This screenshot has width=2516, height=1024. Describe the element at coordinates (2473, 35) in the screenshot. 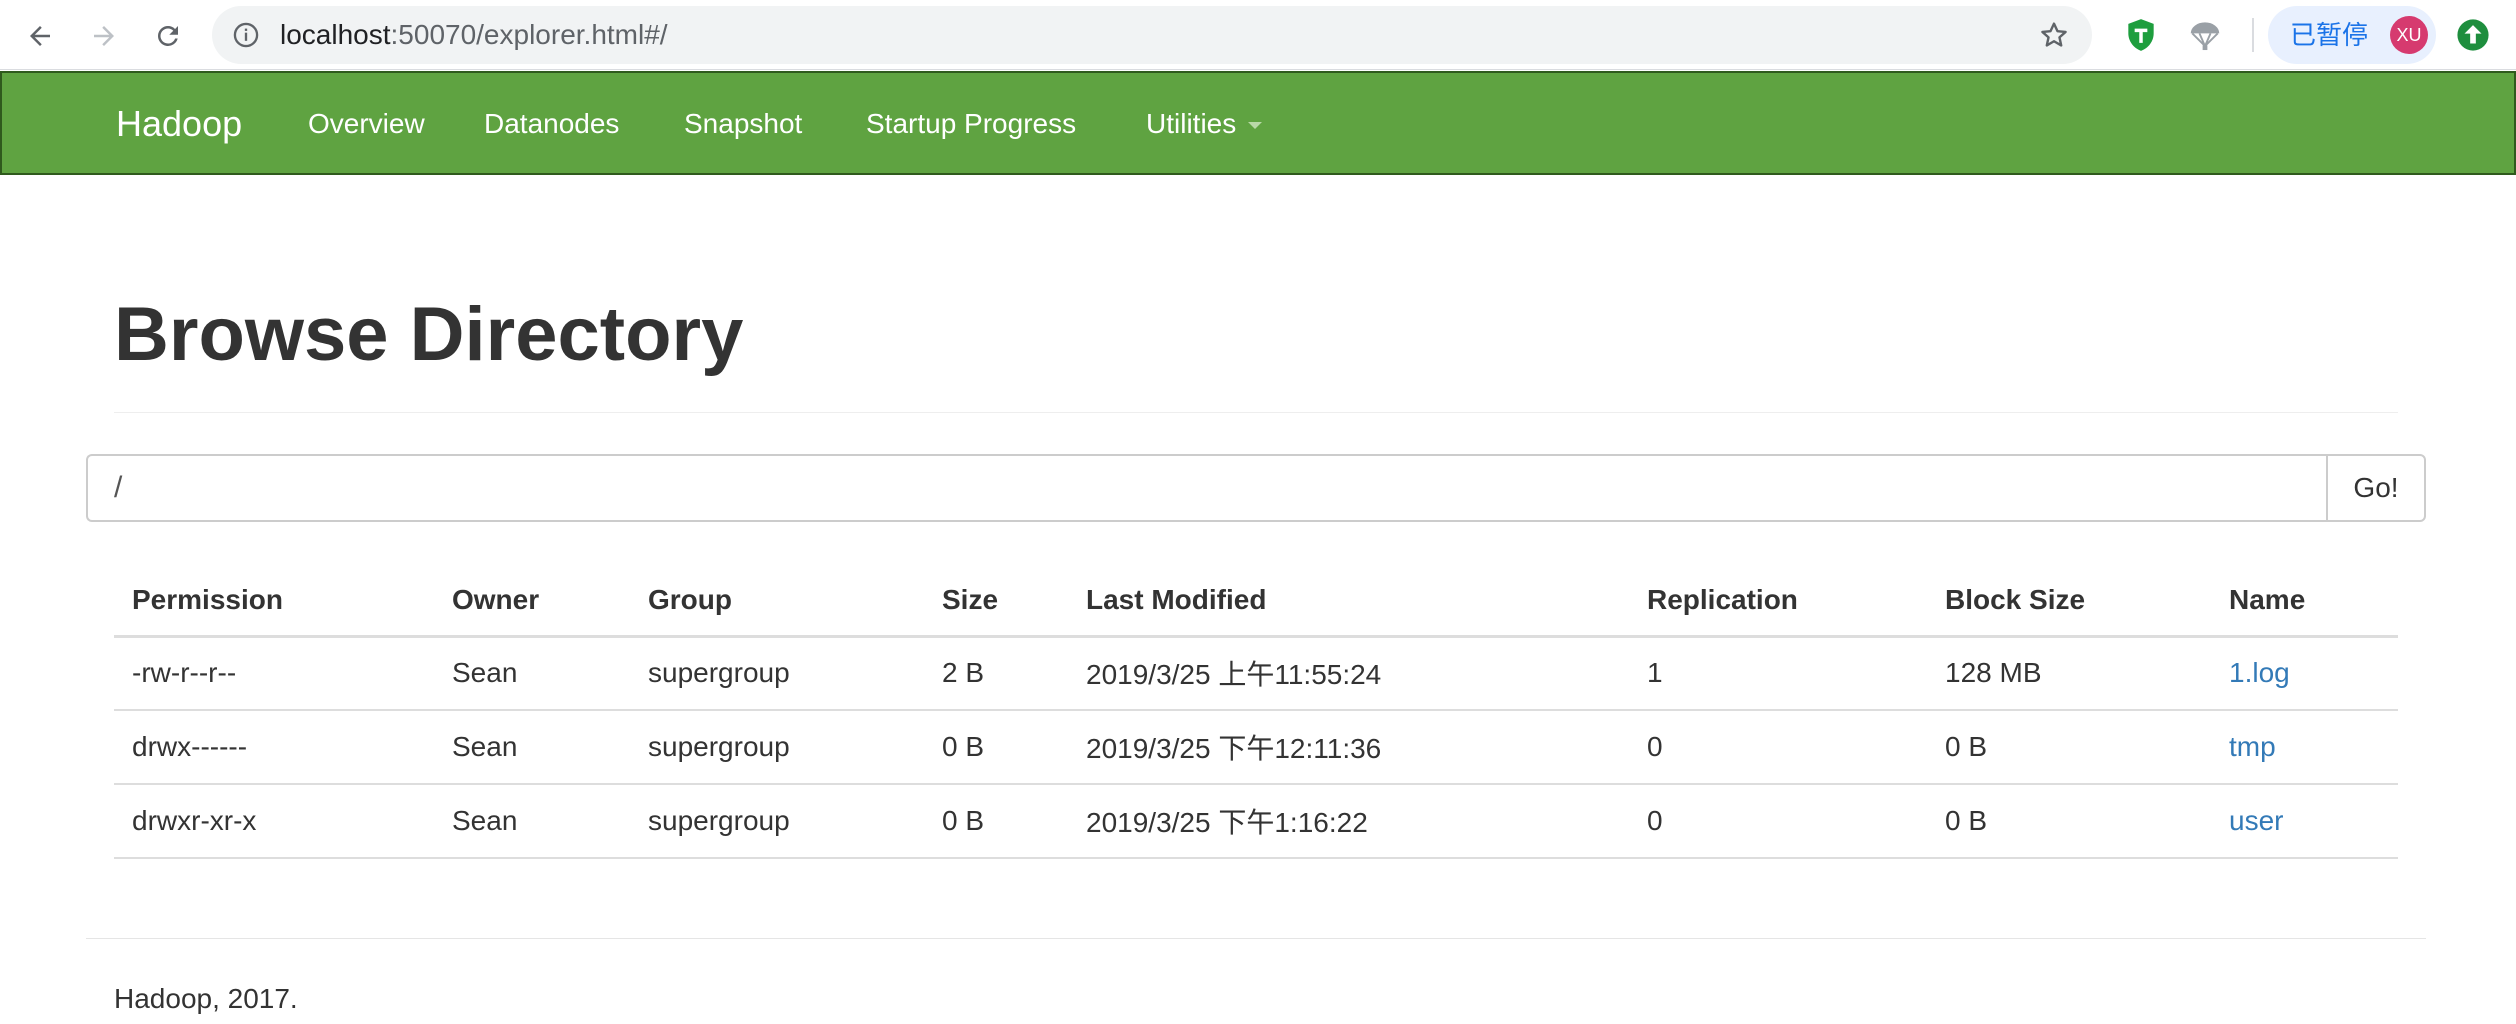

I see `update-icon` at that location.